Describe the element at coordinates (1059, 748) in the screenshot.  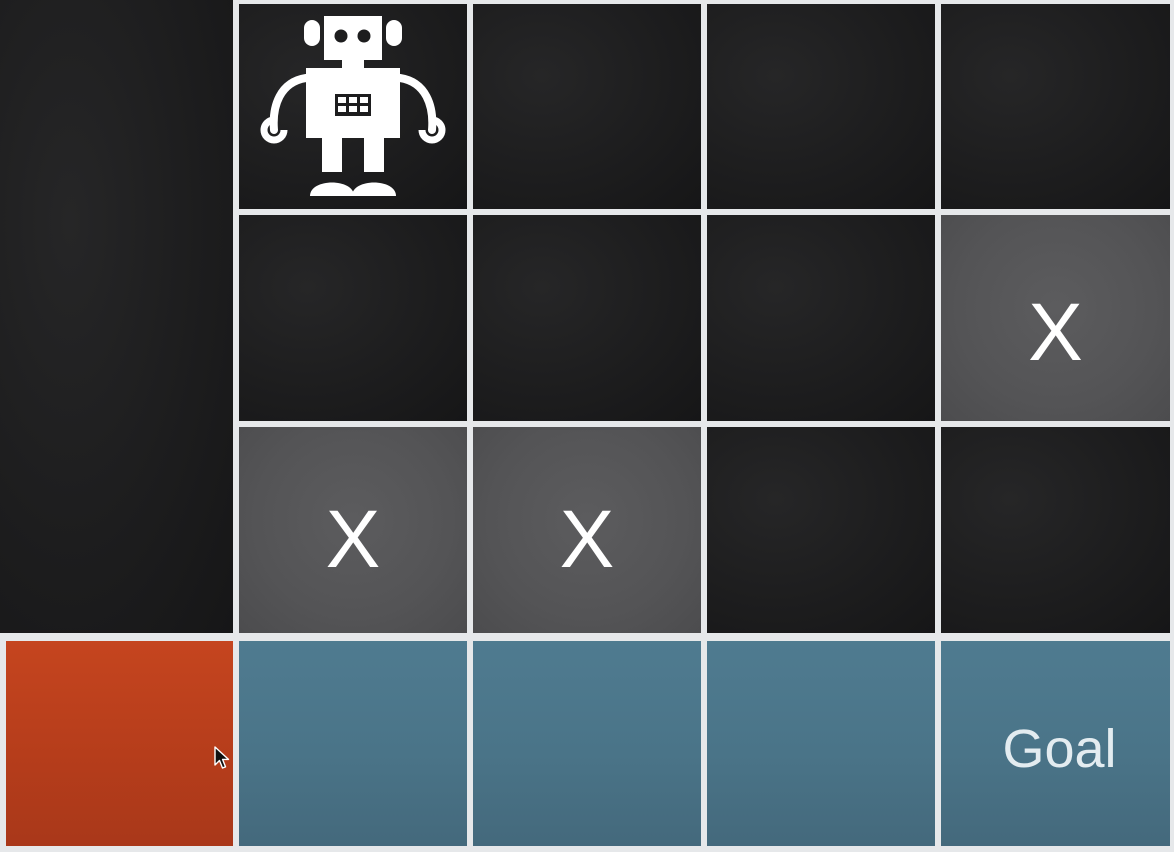
I see `goal-label: Goal` at that location.